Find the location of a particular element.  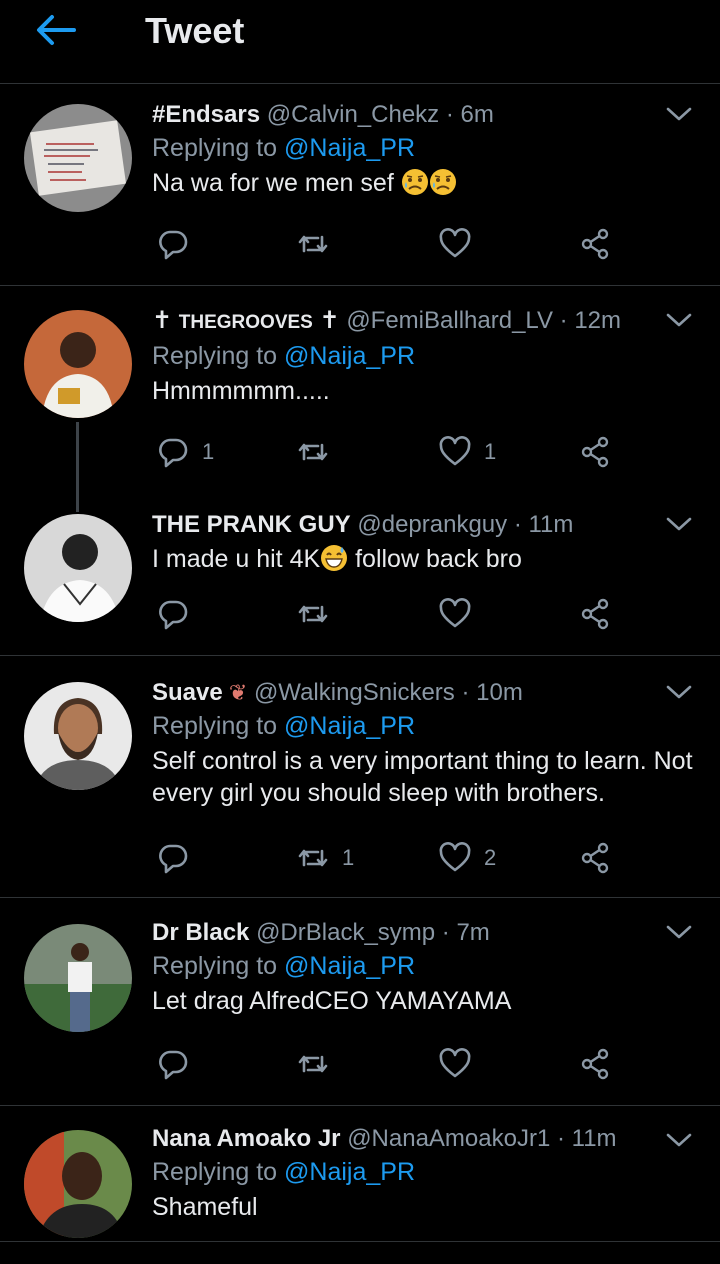

tweet-actions: 1 1 is located at coordinates (387, 452).